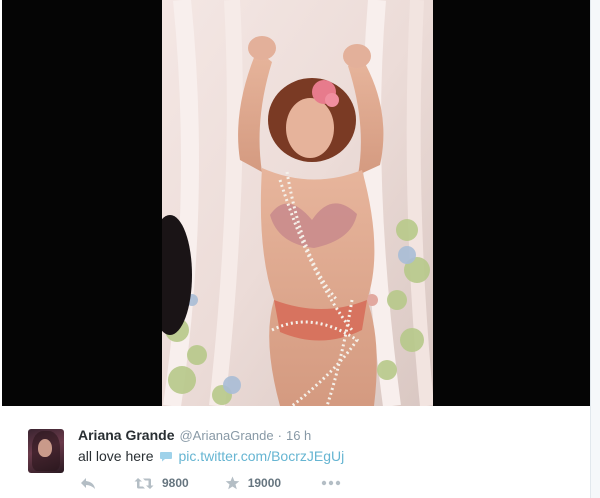  I want to click on retweet-button: 9800, so click(161, 483).